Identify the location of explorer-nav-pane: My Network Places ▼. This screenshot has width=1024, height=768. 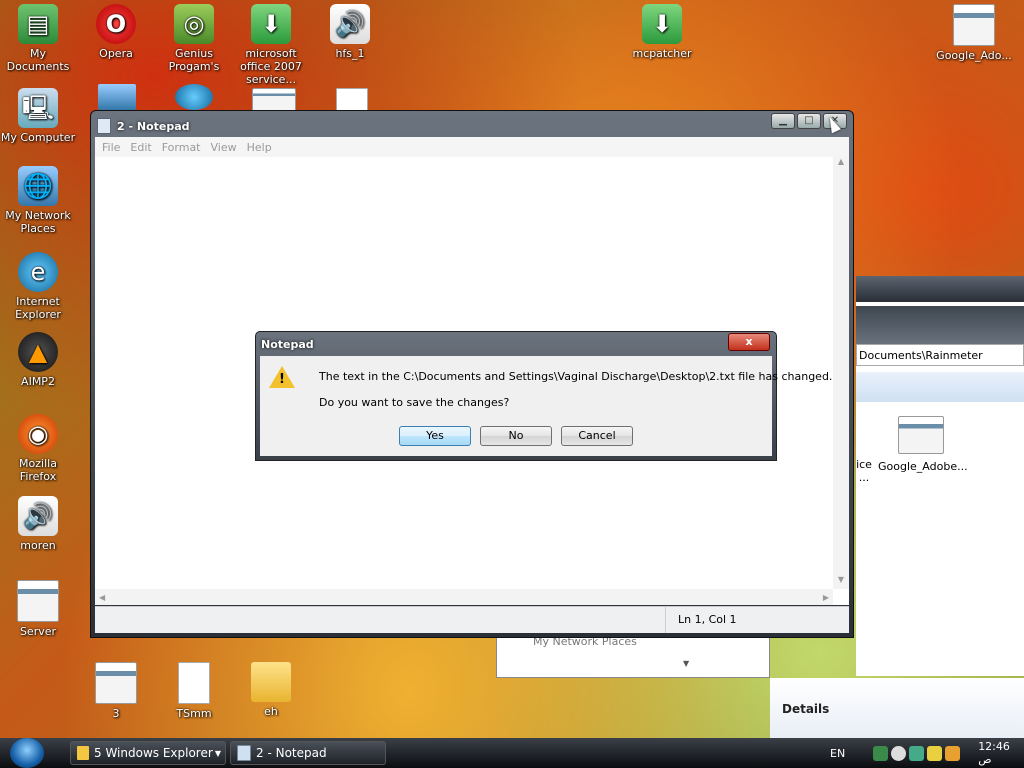
(633, 656).